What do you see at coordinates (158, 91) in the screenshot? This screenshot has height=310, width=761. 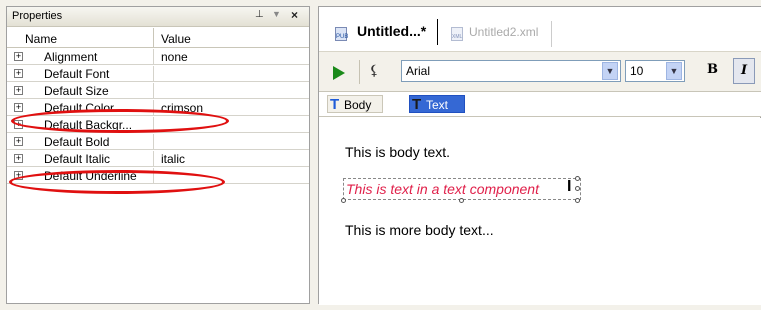 I see `property-row-default-size: + Default Size` at bounding box center [158, 91].